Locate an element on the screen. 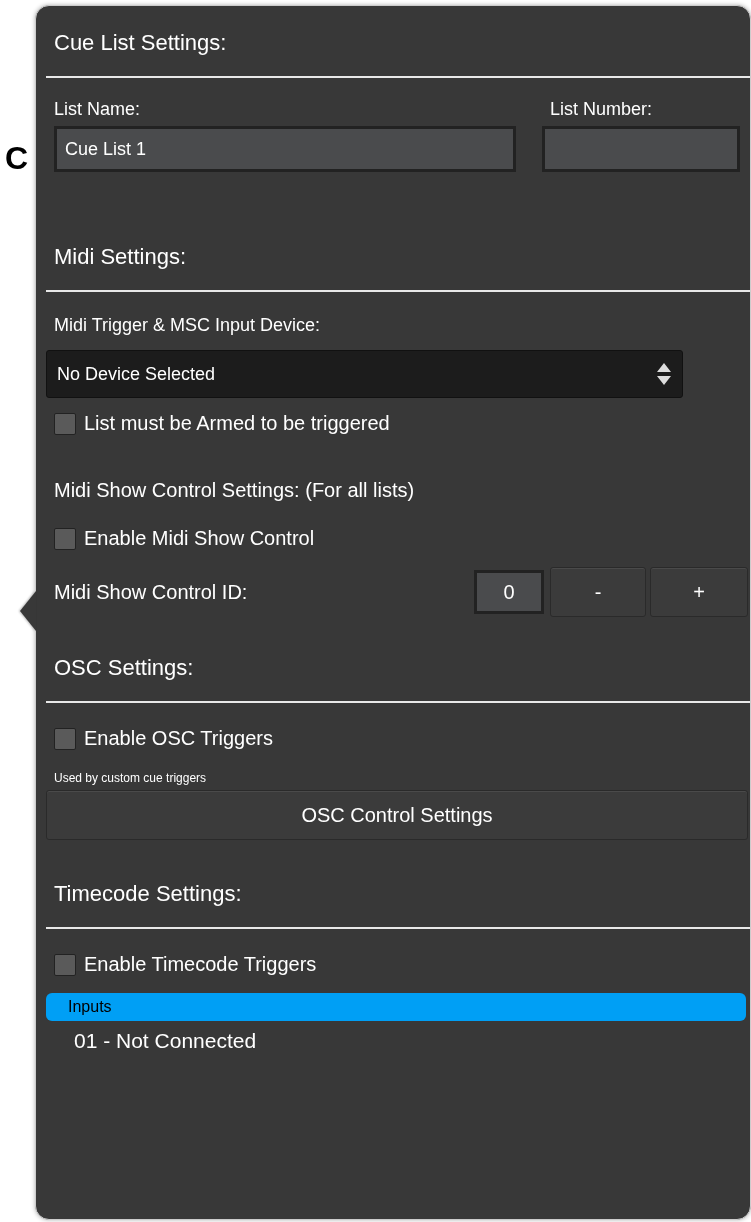 This screenshot has width=751, height=1222. decrement-button: - is located at coordinates (598, 592).